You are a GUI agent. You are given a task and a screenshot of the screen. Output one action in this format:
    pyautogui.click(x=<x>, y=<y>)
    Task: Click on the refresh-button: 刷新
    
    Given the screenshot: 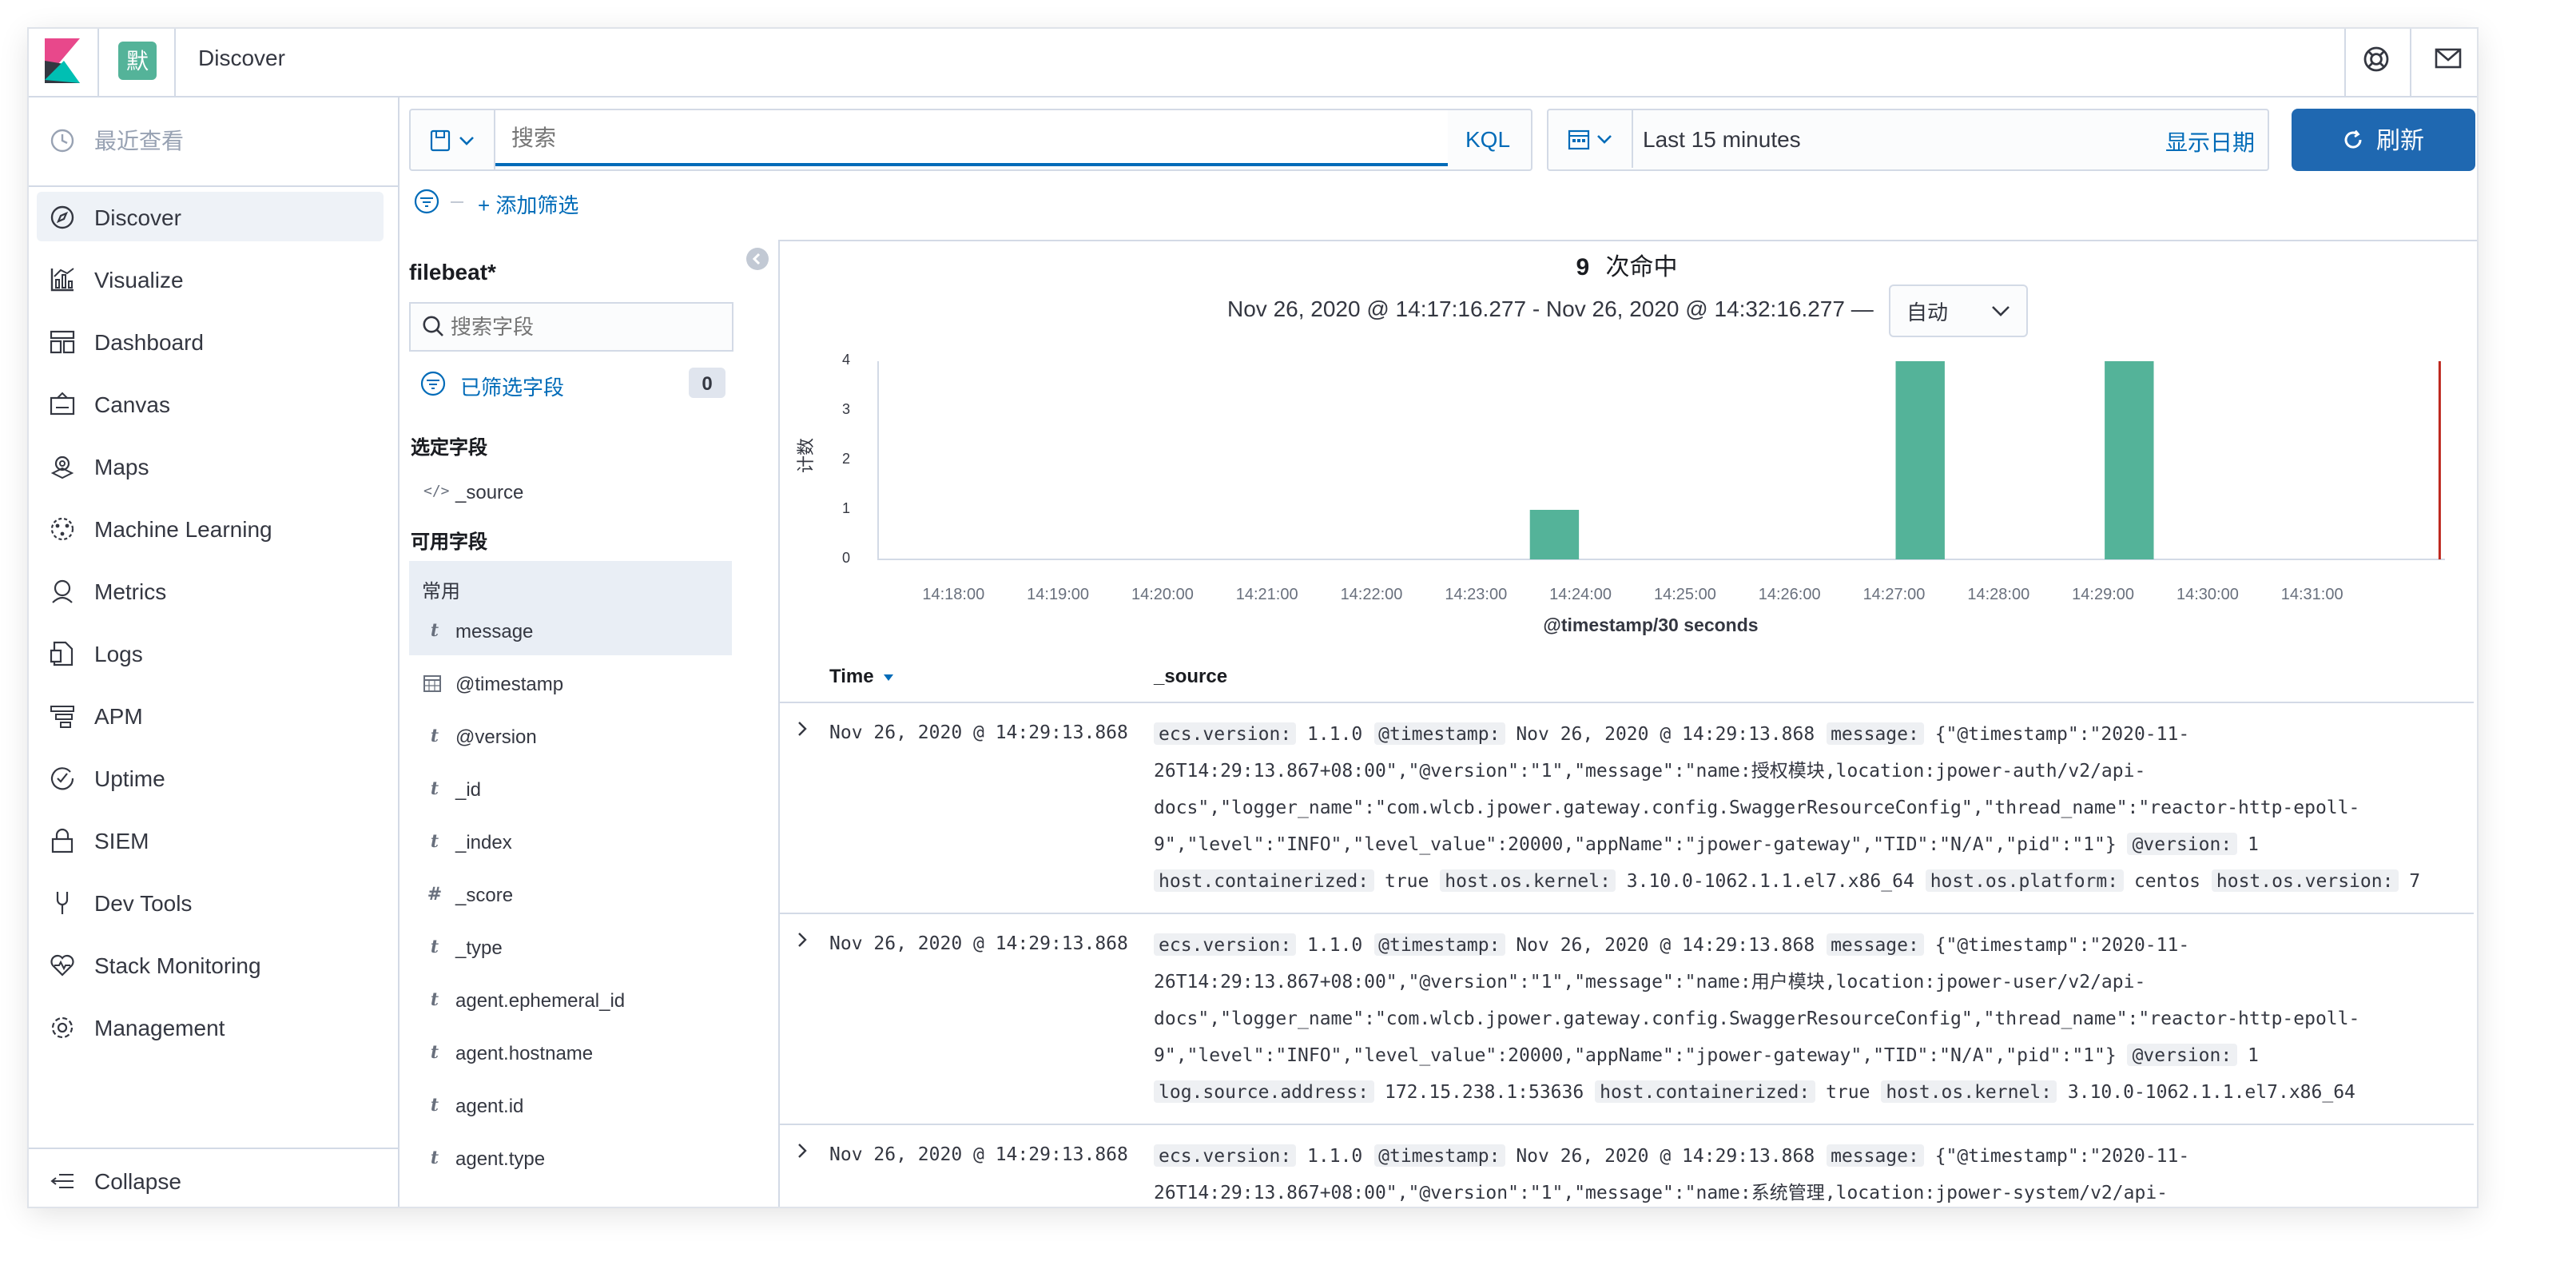 What is the action you would take?
    pyautogui.click(x=2383, y=140)
    